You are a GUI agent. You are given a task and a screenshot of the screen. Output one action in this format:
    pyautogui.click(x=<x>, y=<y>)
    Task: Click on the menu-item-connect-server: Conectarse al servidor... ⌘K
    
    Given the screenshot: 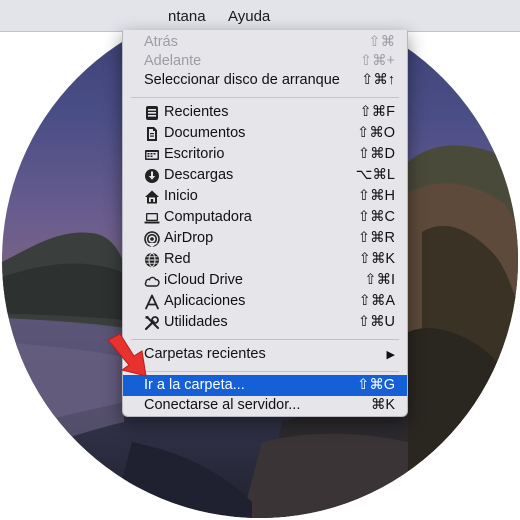 What is the action you would take?
    pyautogui.click(x=265, y=405)
    